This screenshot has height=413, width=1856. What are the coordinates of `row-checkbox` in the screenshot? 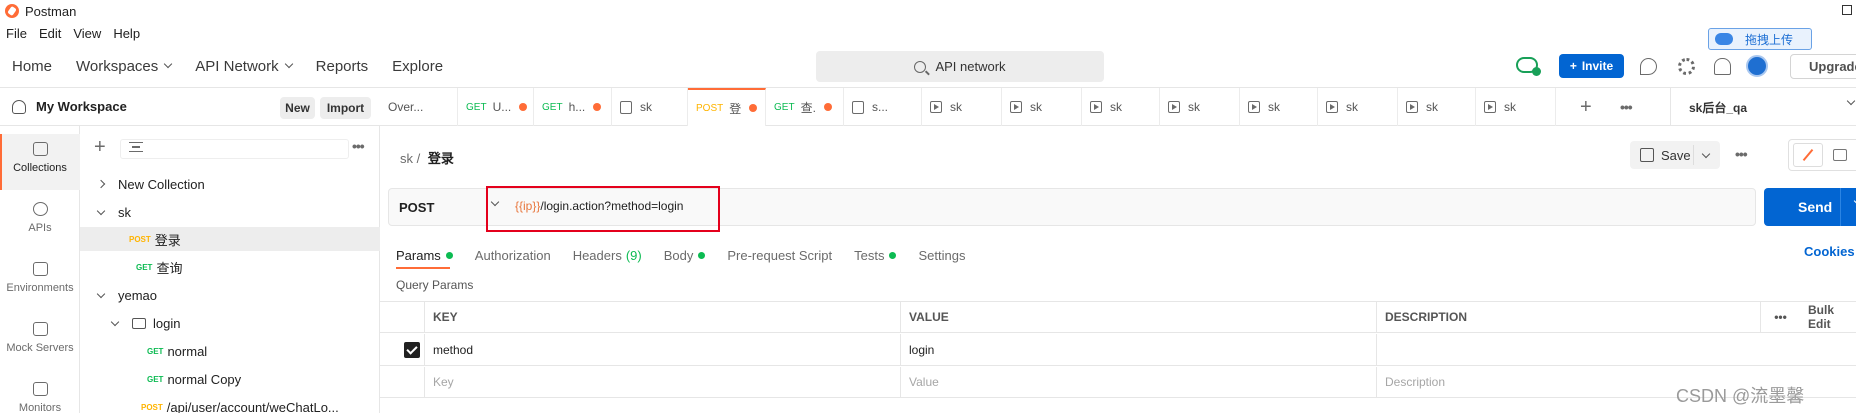 It's located at (412, 349).